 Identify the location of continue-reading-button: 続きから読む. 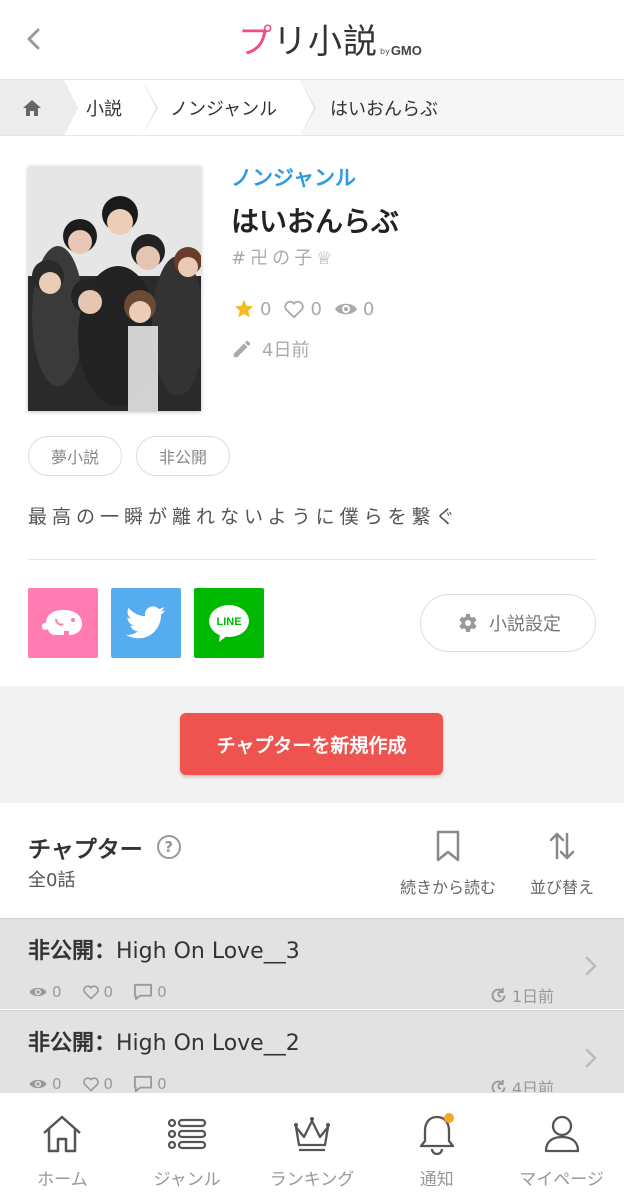
(448, 864).